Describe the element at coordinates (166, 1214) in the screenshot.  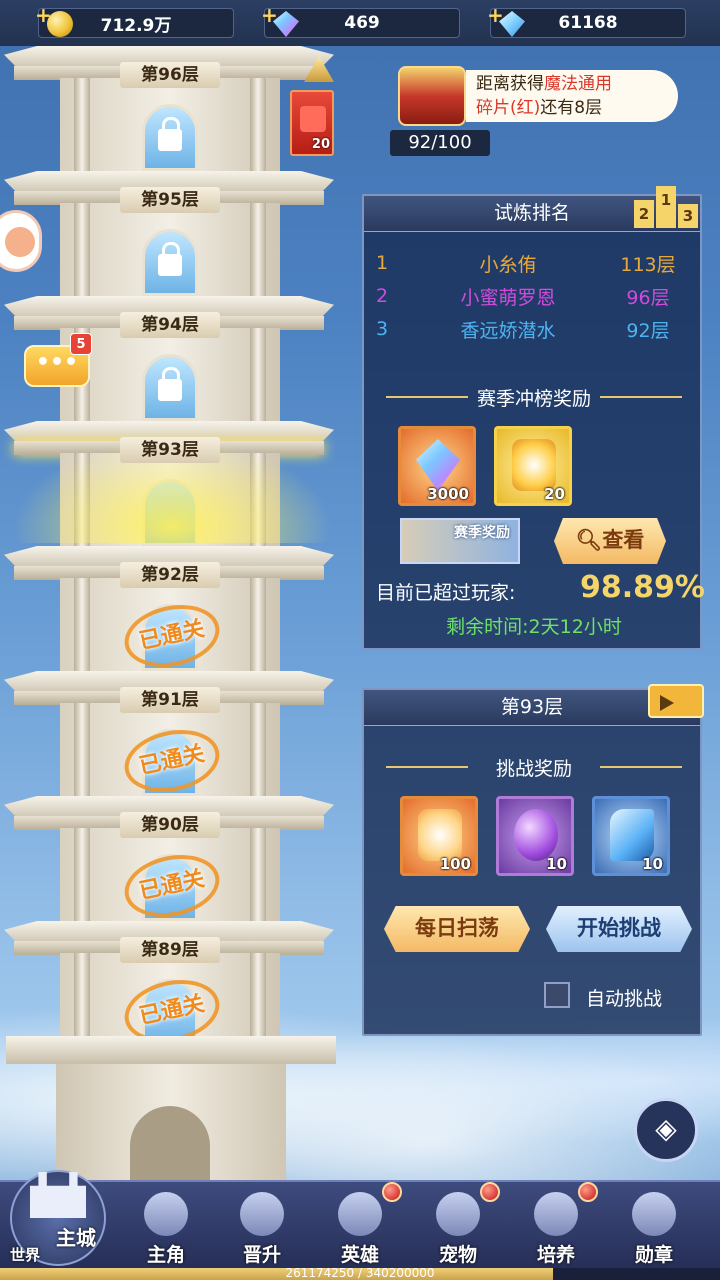
I see `protagonist-icon` at that location.